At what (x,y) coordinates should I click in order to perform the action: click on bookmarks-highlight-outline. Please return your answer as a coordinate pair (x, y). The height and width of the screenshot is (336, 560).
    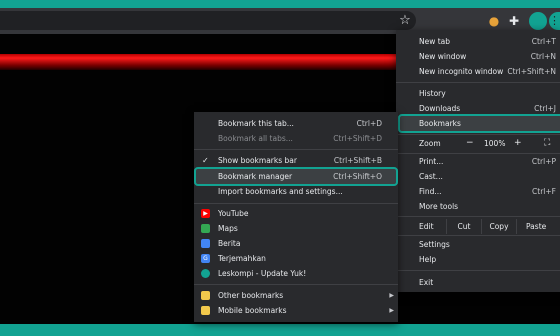
    Looking at the image, I should click on (479, 123).